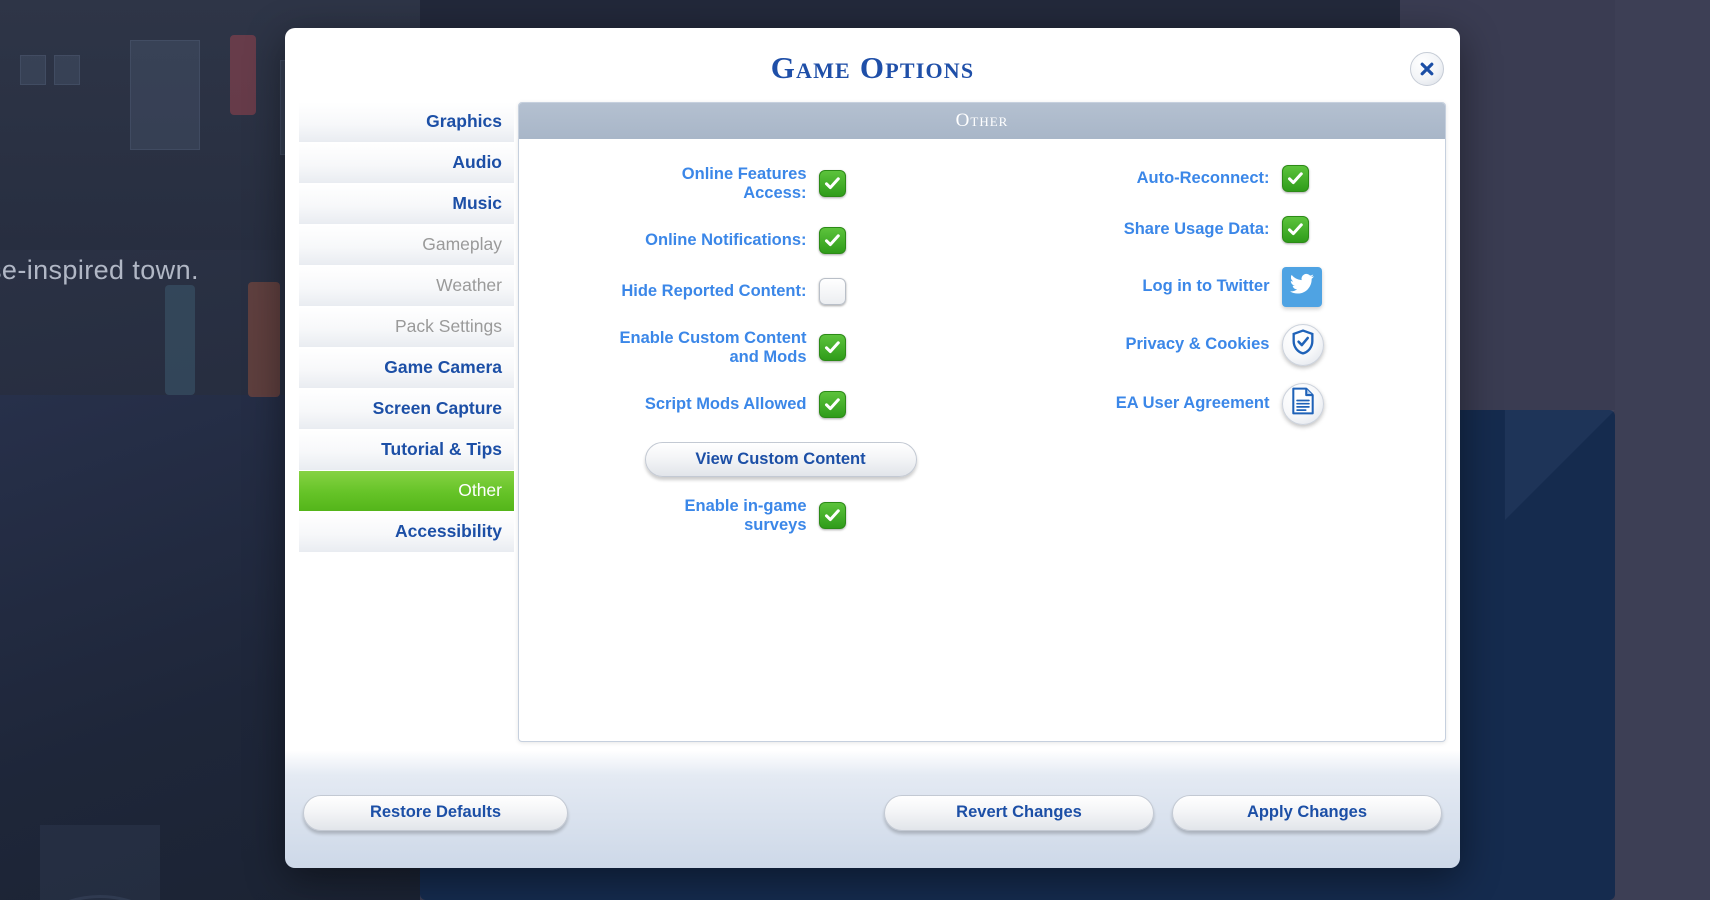 The image size is (1710, 900). I want to click on sidebar-item-label: Screen Capture, so click(437, 408).